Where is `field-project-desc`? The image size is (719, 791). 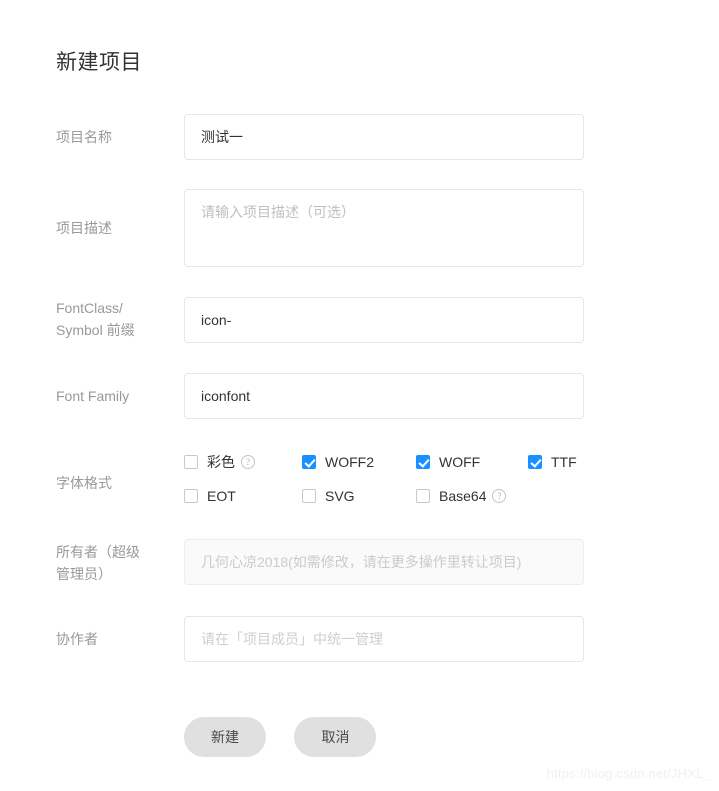
field-project-desc is located at coordinates (384, 230).